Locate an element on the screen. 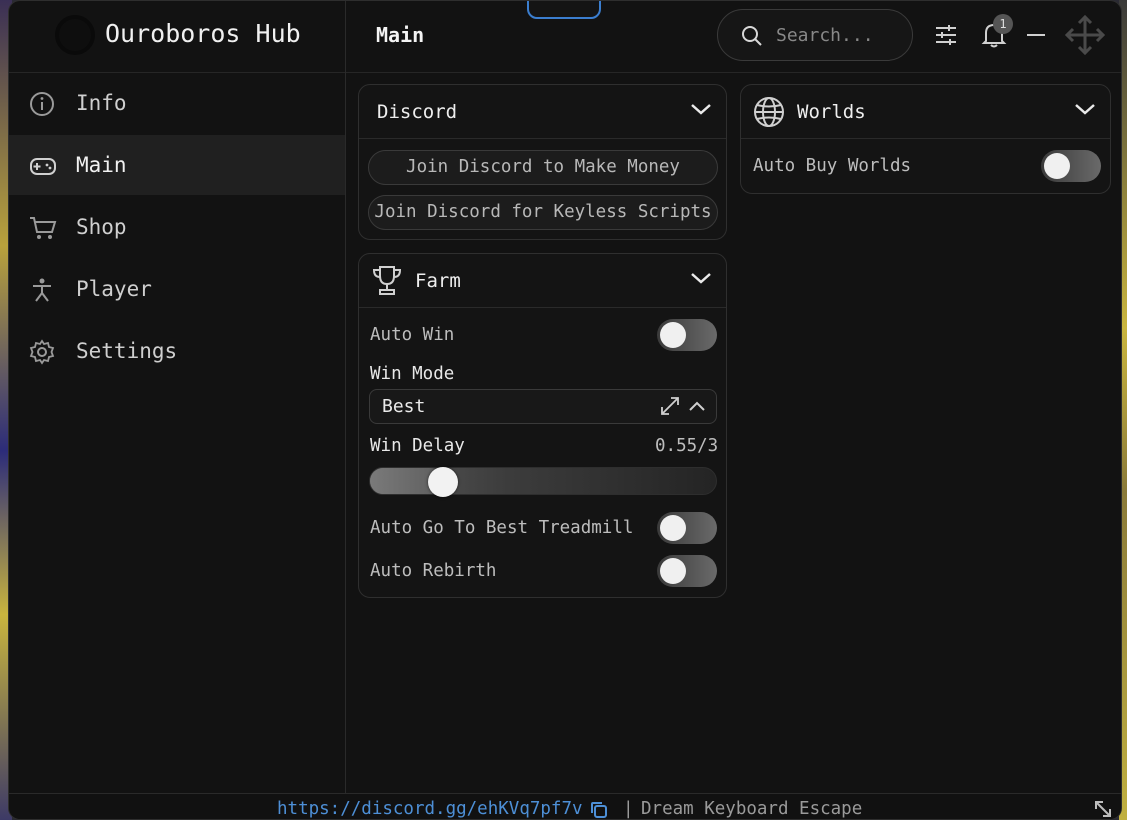 The height and width of the screenshot is (820, 1127). game-name: Dream Keyboard Escape is located at coordinates (752, 809).